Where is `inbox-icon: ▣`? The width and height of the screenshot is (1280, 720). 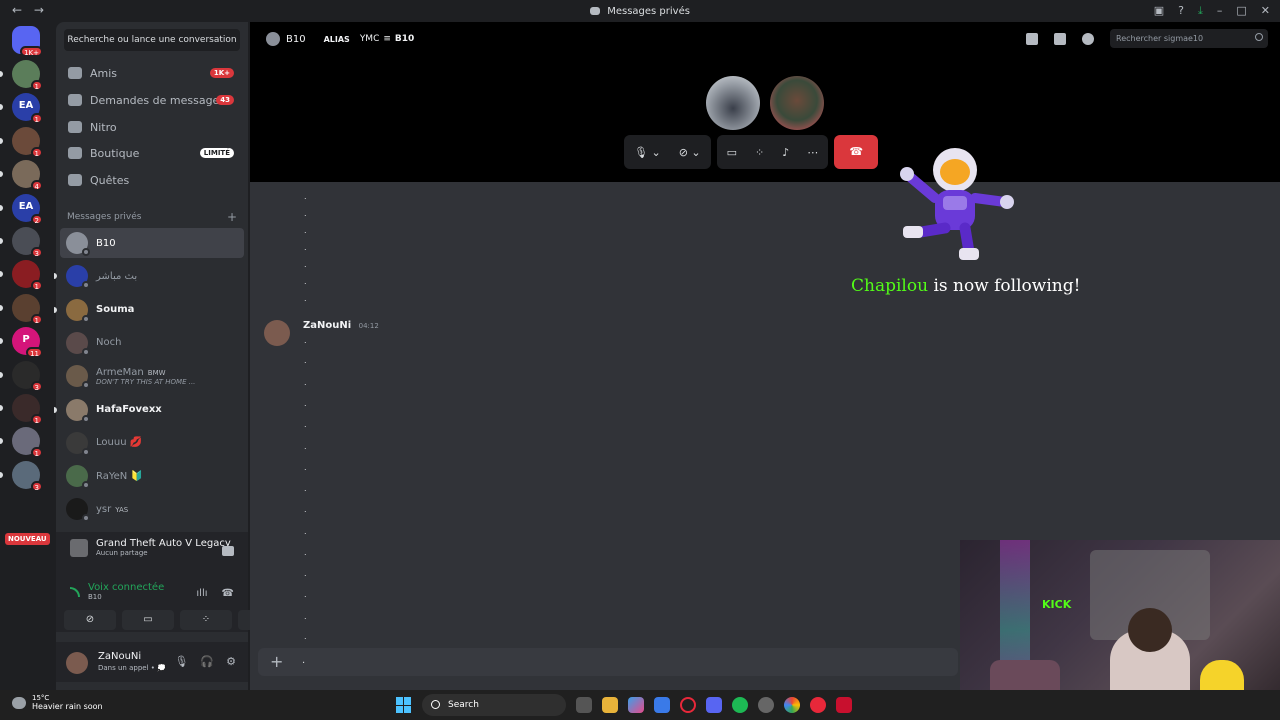 inbox-icon: ▣ is located at coordinates (1159, 11).